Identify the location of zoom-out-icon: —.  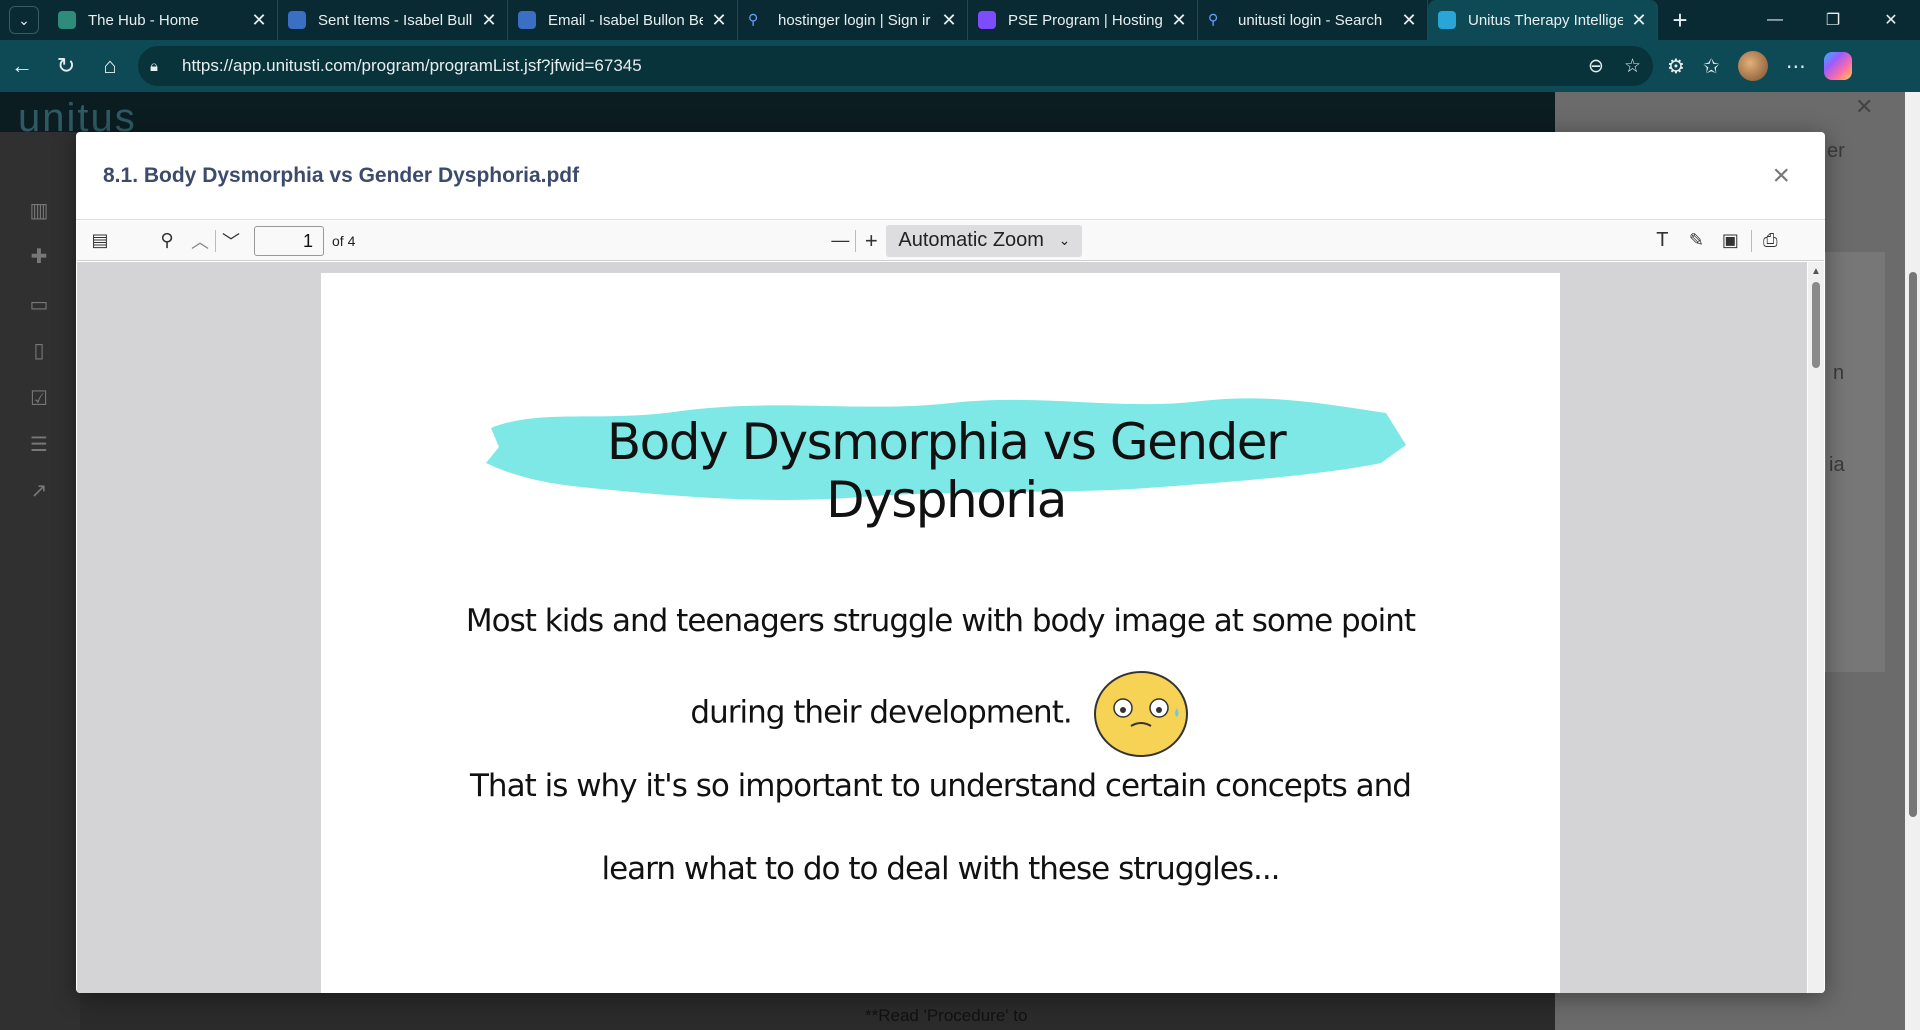
(840, 241).